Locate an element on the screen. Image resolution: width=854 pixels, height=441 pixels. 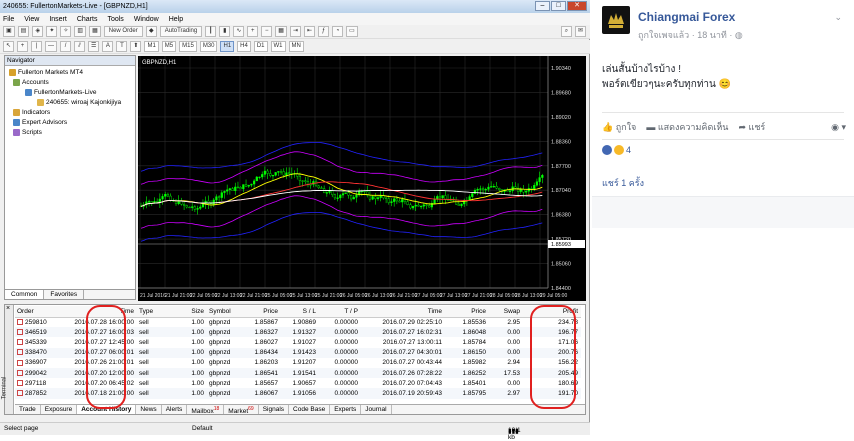
navigator-icon: ✧ is located at coordinates (66, 31).